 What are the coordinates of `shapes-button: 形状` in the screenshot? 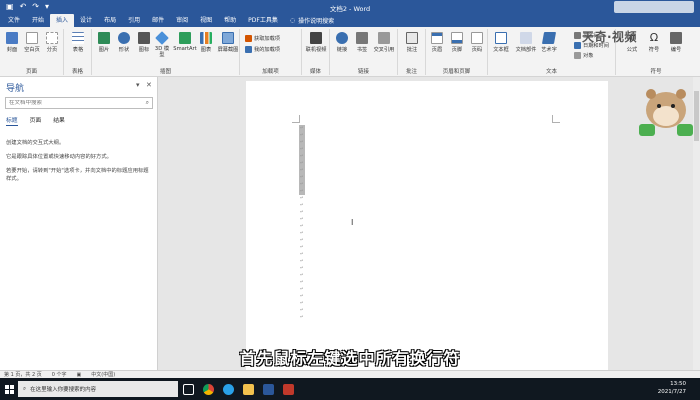 It's located at (124, 42).